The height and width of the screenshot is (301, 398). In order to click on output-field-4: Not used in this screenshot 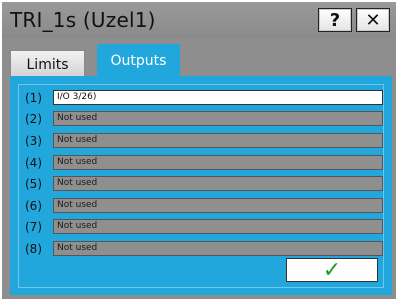, I will do `click(218, 162)`.